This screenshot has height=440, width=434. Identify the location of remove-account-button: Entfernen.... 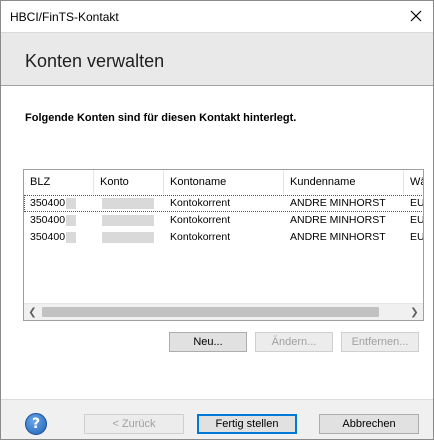
(380, 342).